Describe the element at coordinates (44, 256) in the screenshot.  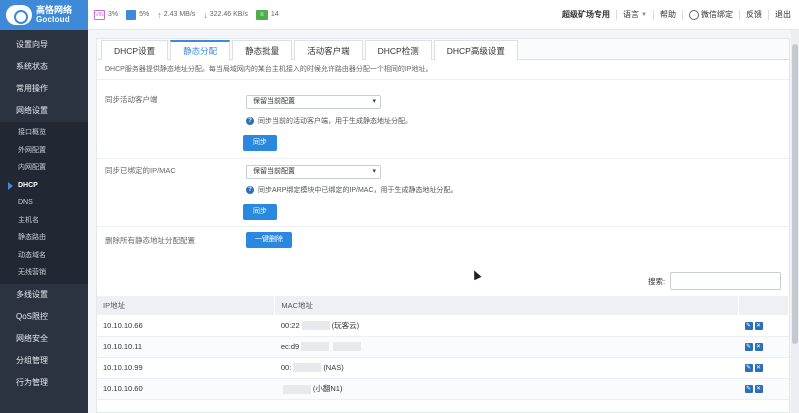
I see `sidebar-subitem-ddns: 动态域名` at that location.